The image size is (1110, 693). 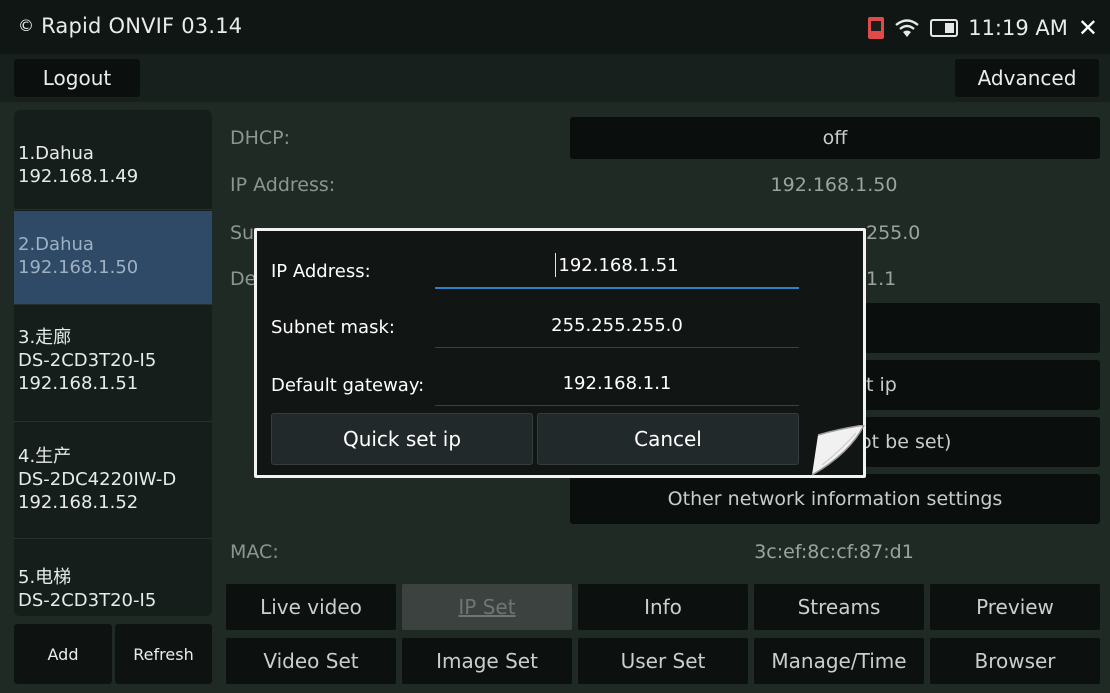 What do you see at coordinates (63, 654) in the screenshot?
I see `add-button: Add` at bounding box center [63, 654].